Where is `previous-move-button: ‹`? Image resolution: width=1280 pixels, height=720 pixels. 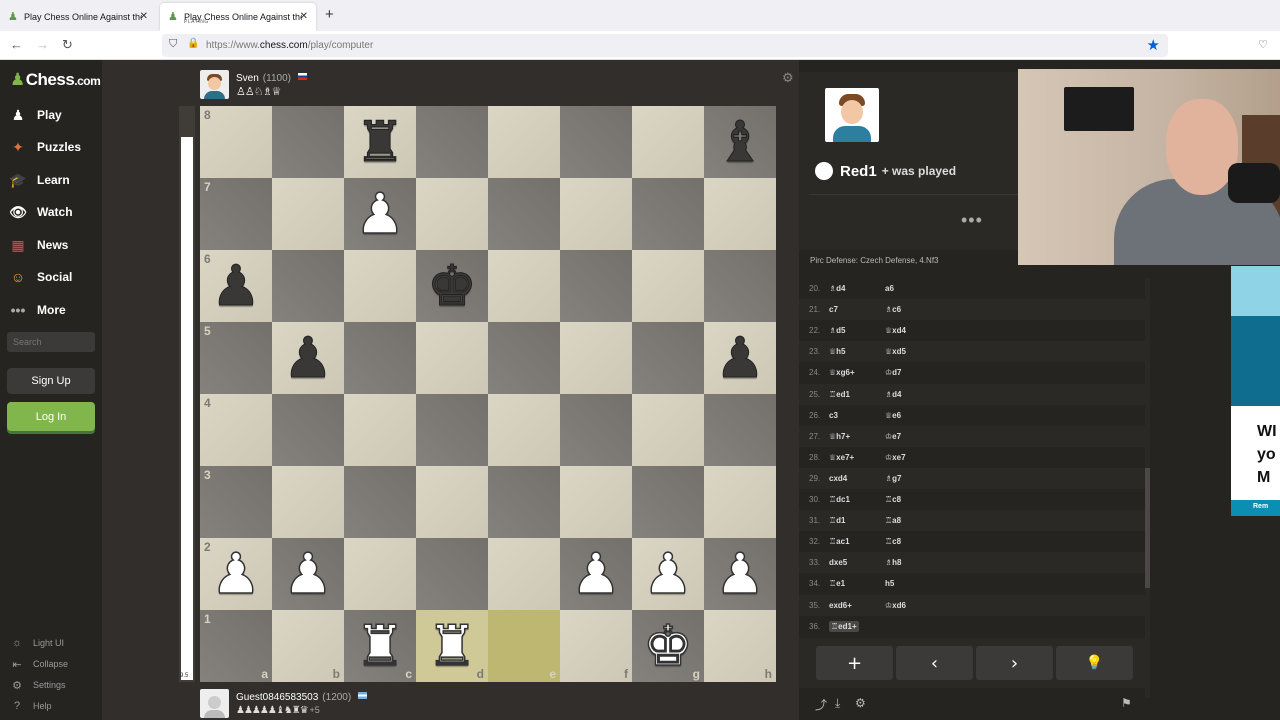
previous-move-button: ‹ is located at coordinates (934, 663).